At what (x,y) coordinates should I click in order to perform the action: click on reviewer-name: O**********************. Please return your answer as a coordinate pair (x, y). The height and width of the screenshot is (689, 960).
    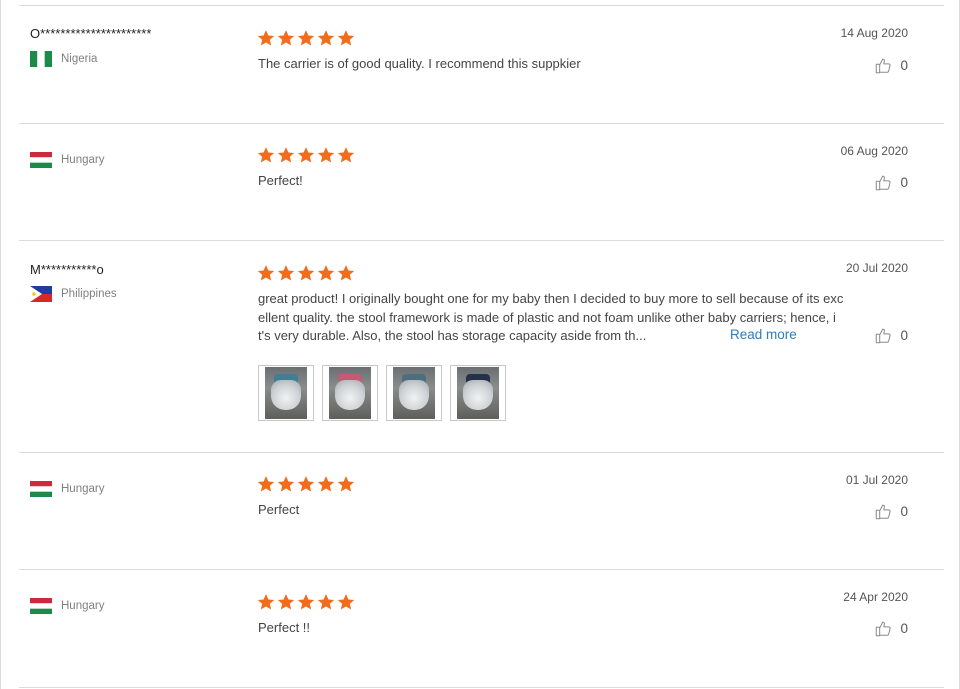
    Looking at the image, I should click on (91, 33).